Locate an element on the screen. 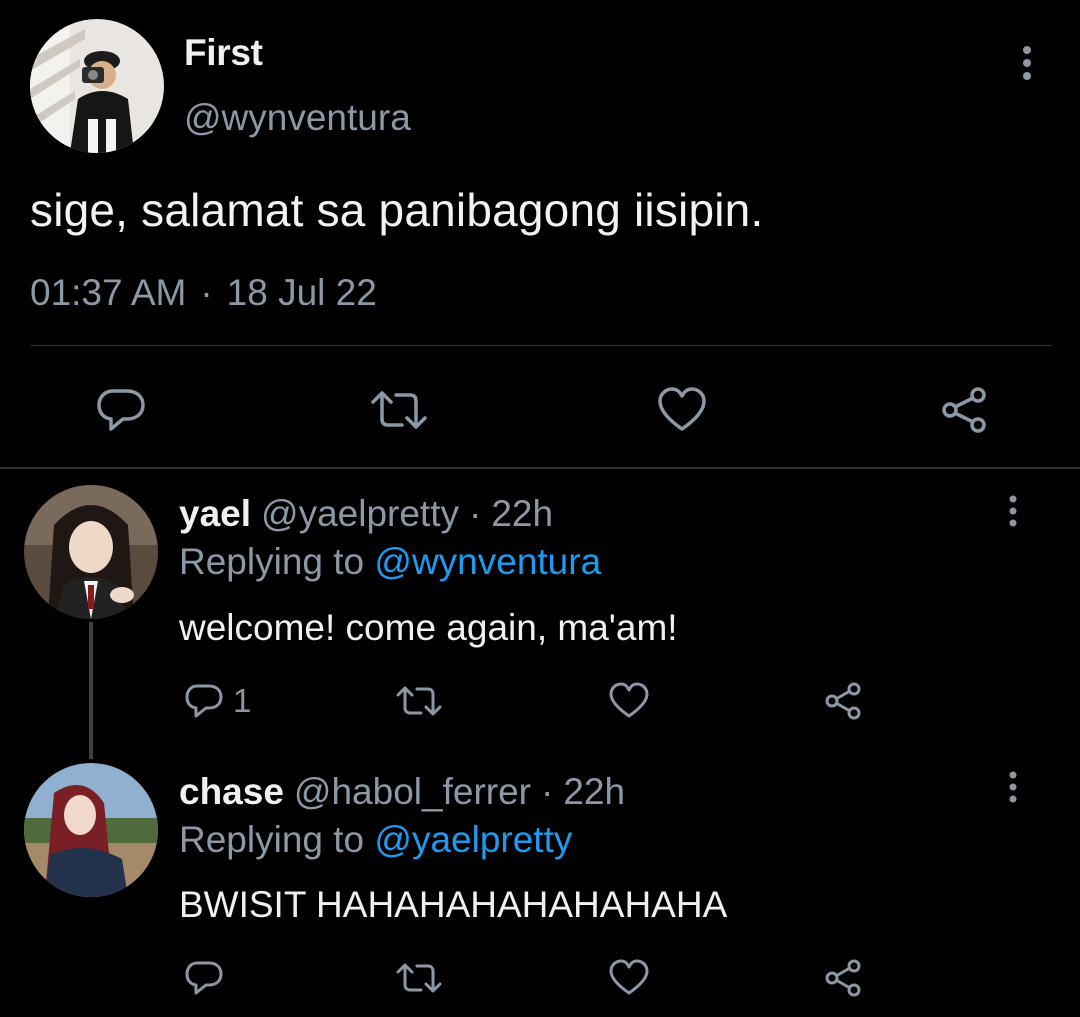 The height and width of the screenshot is (1017, 1080). replying-to-mention: @yaelpretty is located at coordinates (473, 839).